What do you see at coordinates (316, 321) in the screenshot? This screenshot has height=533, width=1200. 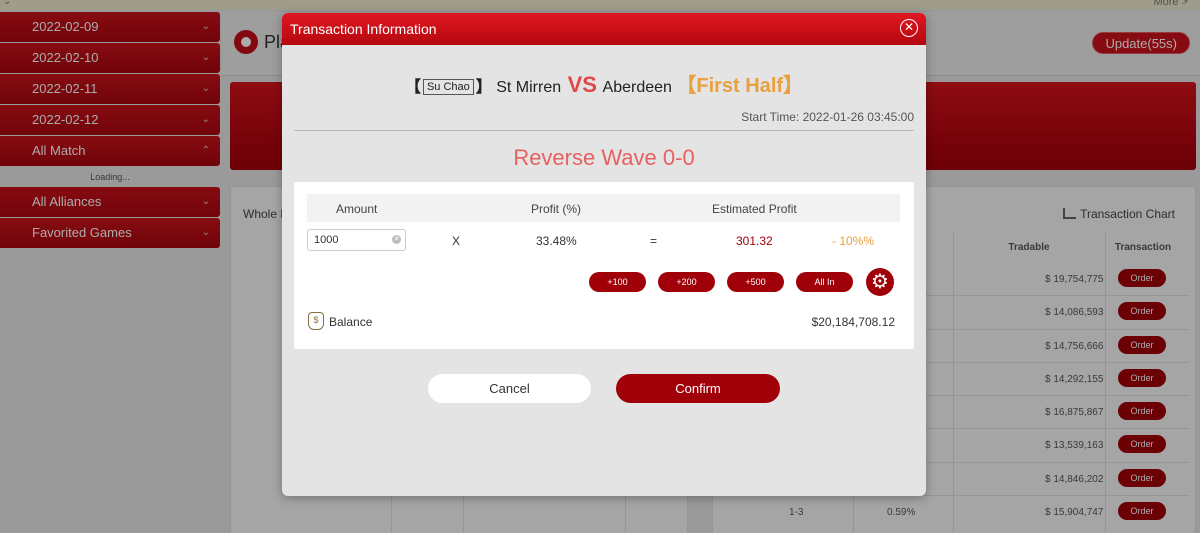 I see `money-bag-icon: $` at bounding box center [316, 321].